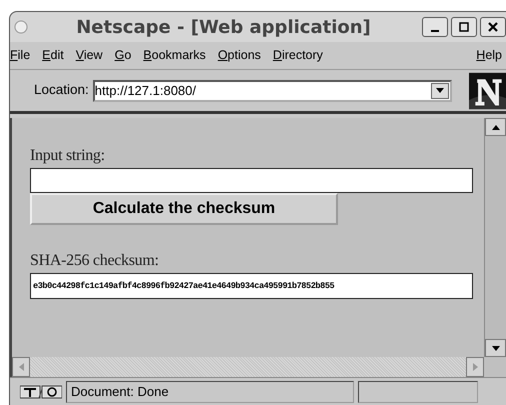 Image resolution: width=506 pixels, height=405 pixels. What do you see at coordinates (123, 55) in the screenshot?
I see `menu-item: Go` at bounding box center [123, 55].